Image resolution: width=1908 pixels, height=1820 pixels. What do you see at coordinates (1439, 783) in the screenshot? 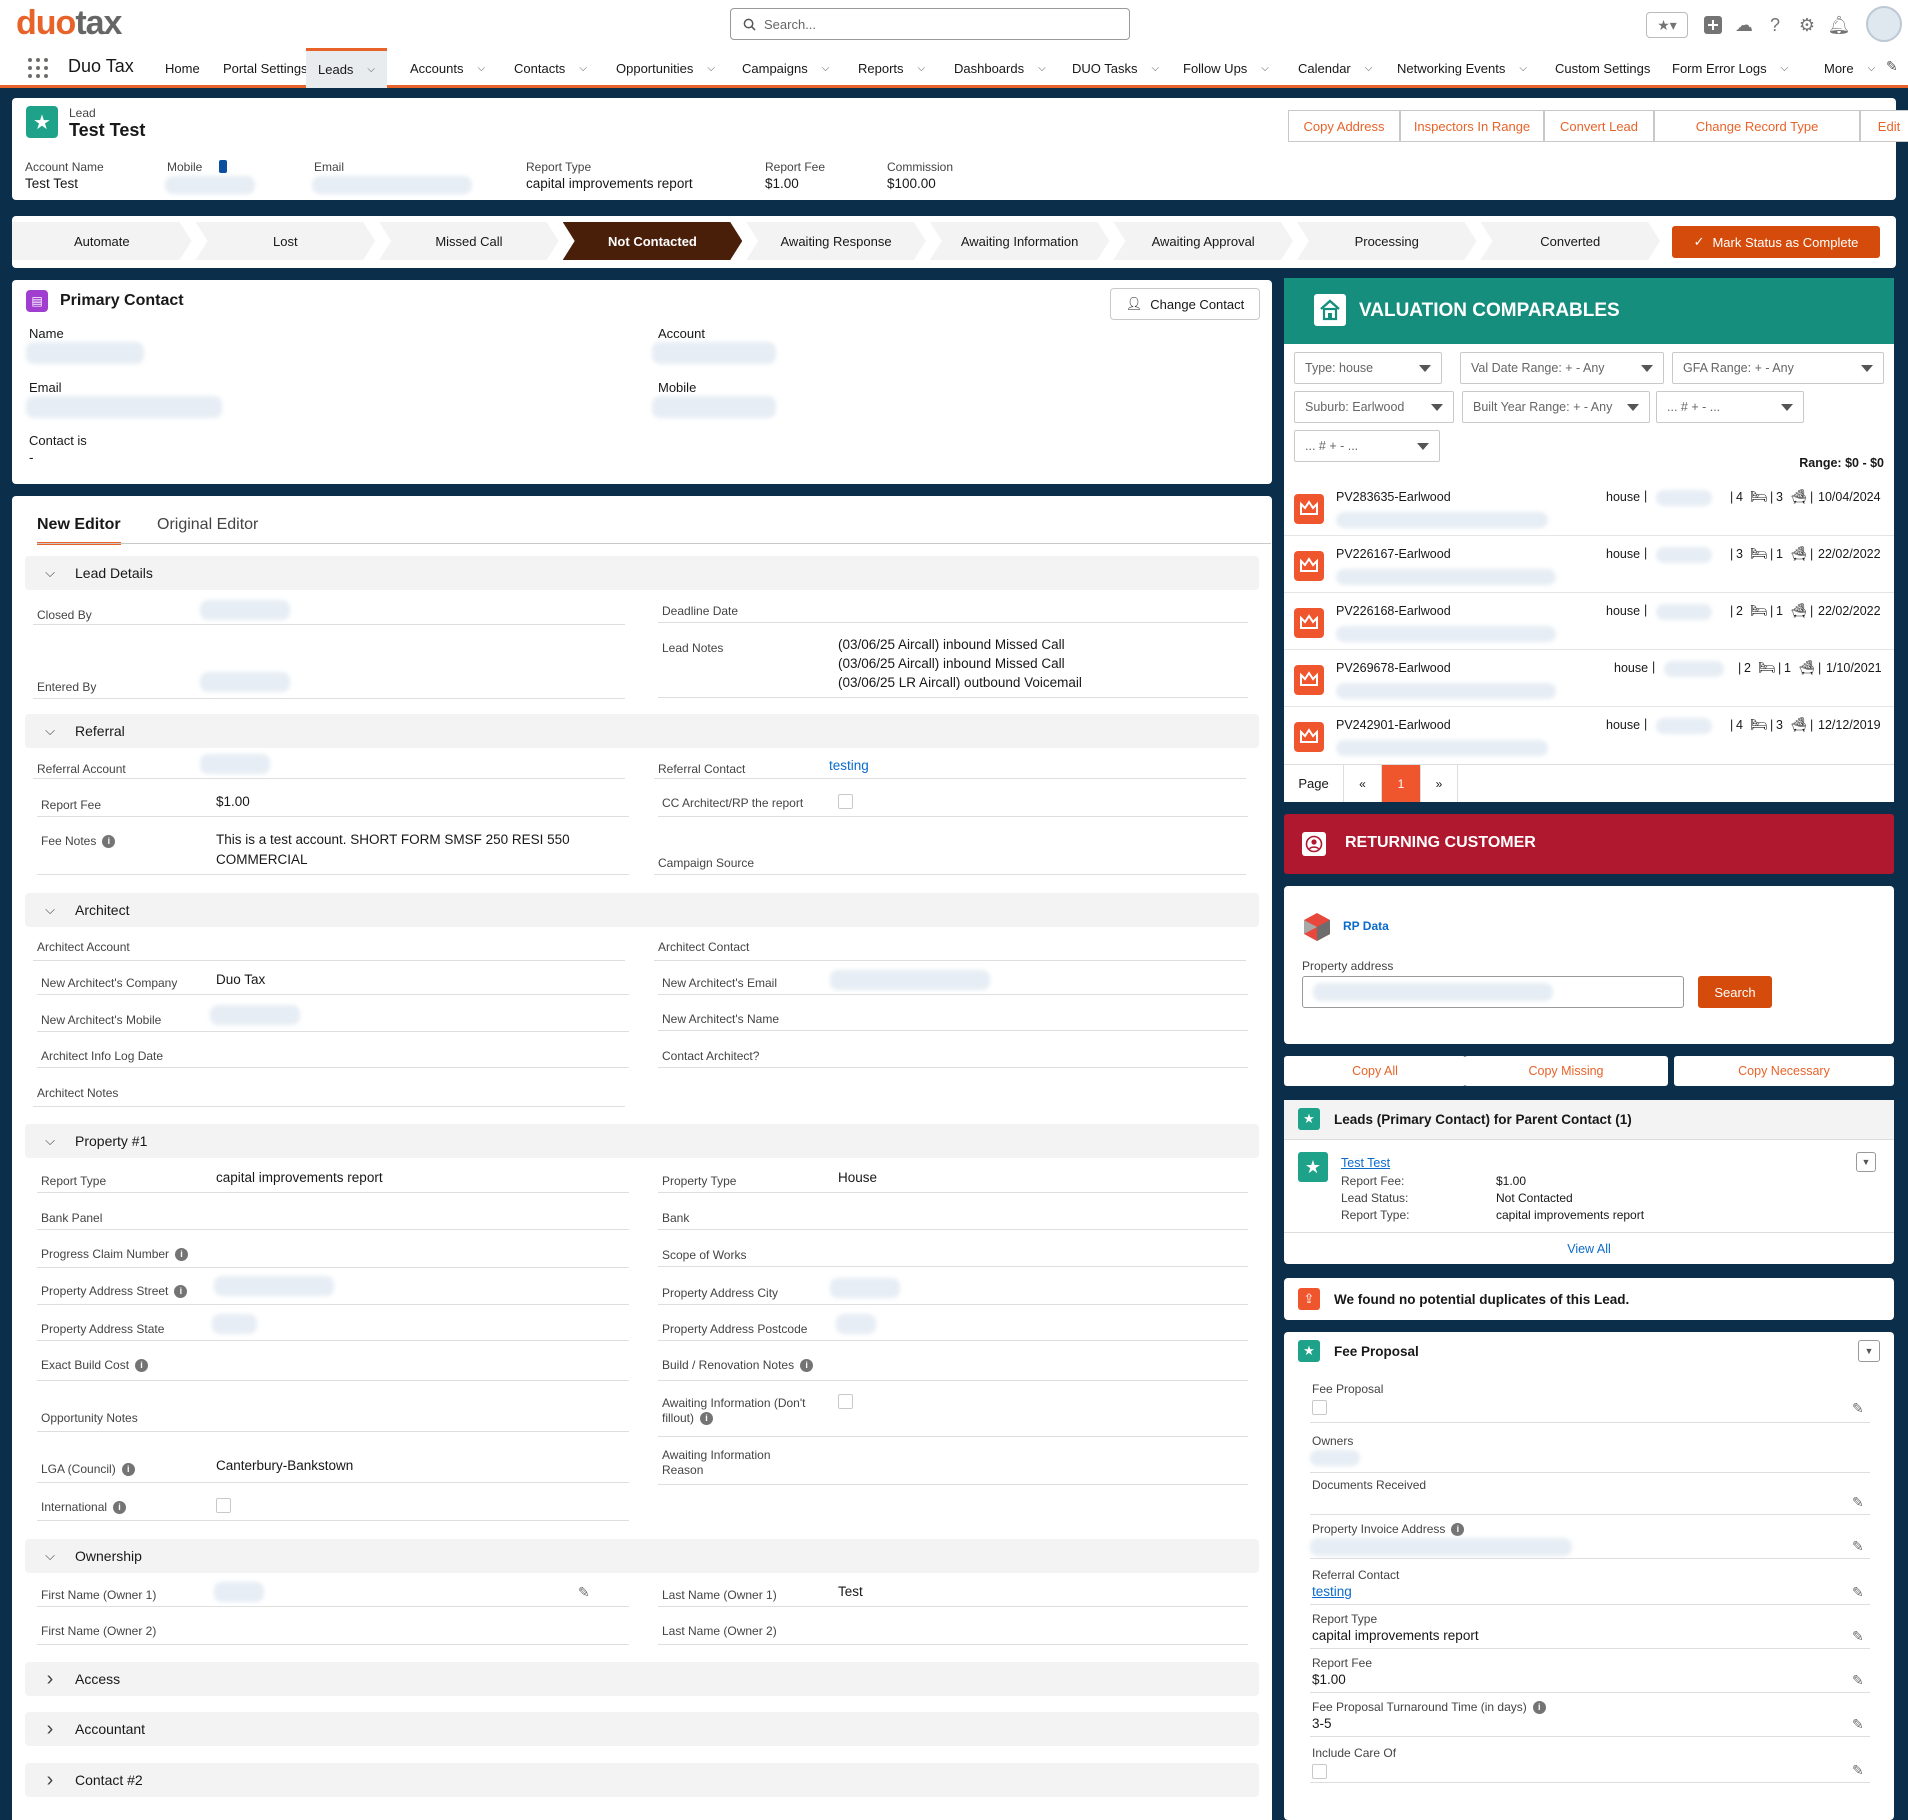
I see `next-page-button: »` at bounding box center [1439, 783].